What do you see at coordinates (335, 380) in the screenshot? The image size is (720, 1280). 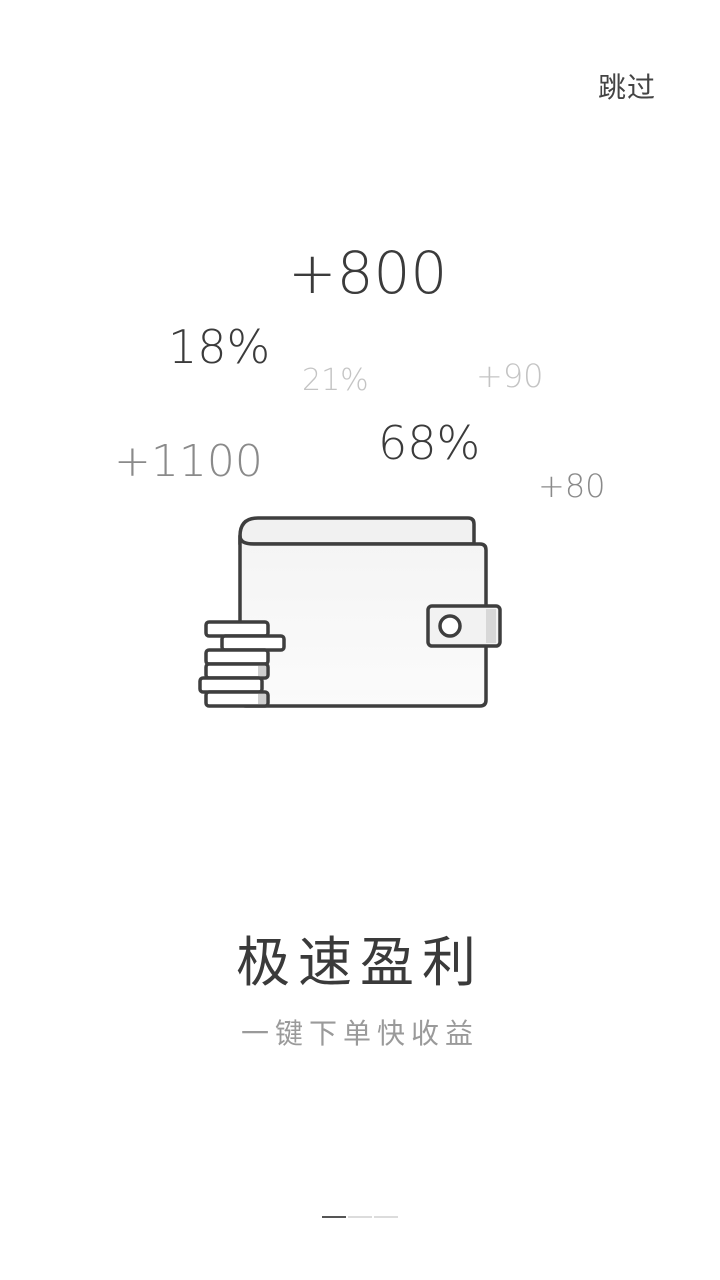 I see `floating-value-21-percent: 21%` at bounding box center [335, 380].